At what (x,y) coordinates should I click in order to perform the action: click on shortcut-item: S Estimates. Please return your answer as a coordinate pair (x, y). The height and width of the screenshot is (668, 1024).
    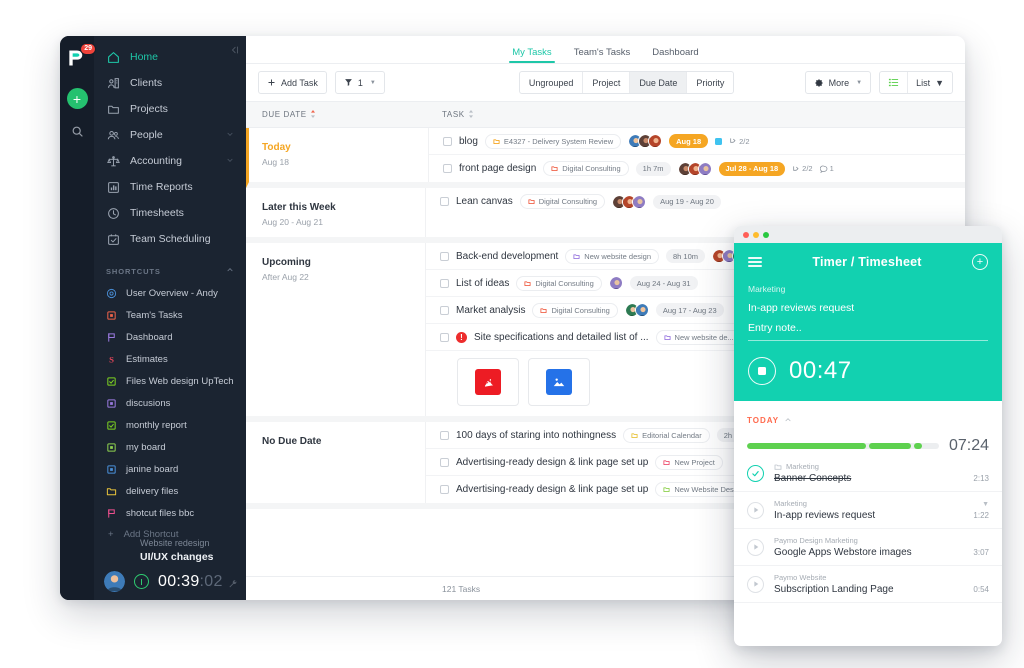
    Looking at the image, I should click on (170, 359).